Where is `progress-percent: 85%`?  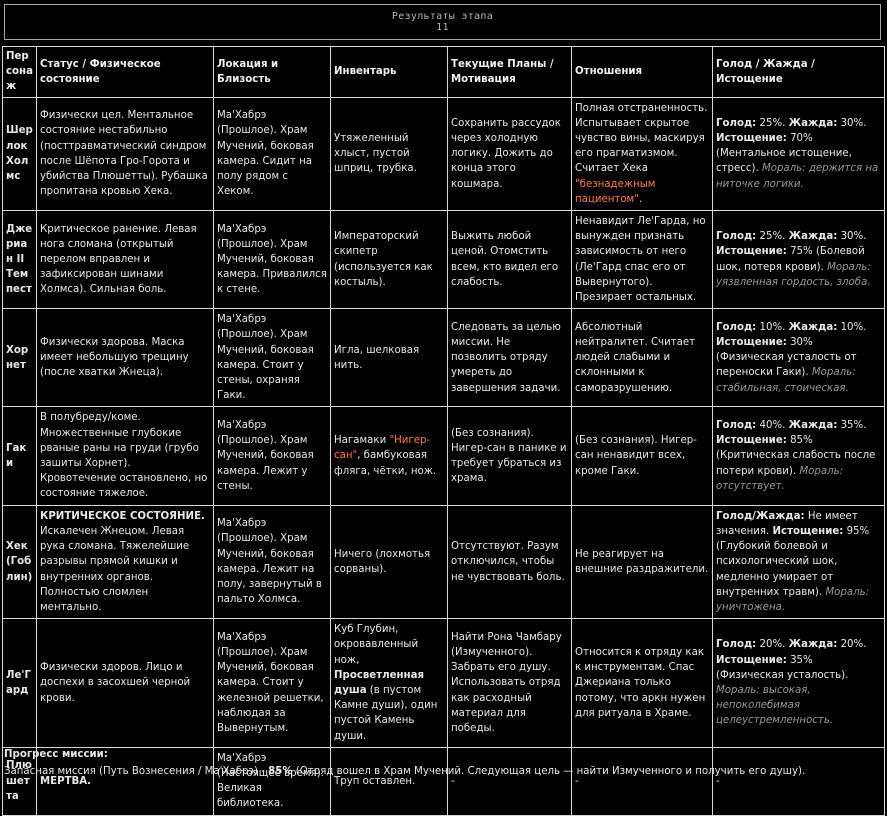 progress-percent: 85% is located at coordinates (280, 771).